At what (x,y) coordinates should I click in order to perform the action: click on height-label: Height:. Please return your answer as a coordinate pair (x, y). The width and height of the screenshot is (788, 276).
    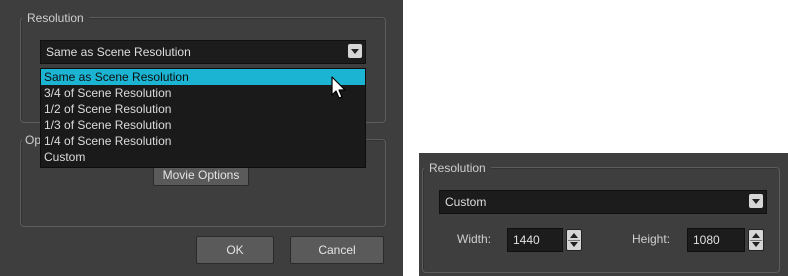
    Looking at the image, I should click on (651, 239).